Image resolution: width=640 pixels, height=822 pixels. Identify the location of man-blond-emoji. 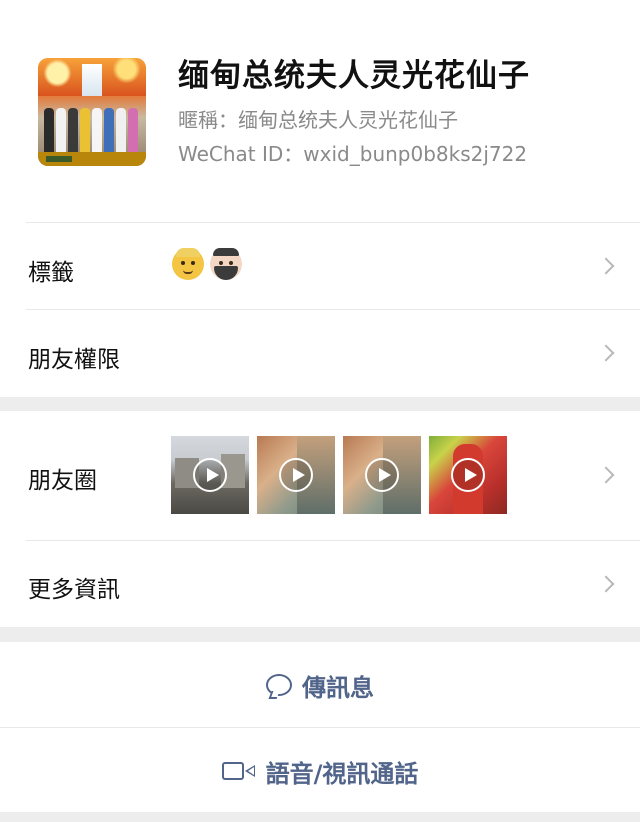
(188, 264).